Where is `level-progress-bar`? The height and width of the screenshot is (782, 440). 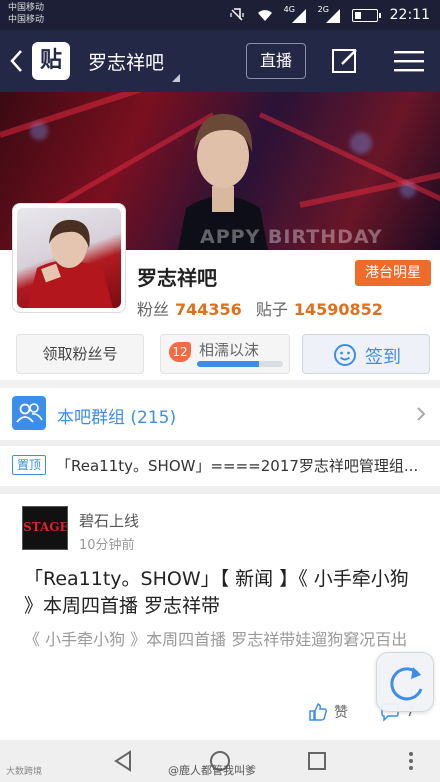
level-progress-bar is located at coordinates (240, 364).